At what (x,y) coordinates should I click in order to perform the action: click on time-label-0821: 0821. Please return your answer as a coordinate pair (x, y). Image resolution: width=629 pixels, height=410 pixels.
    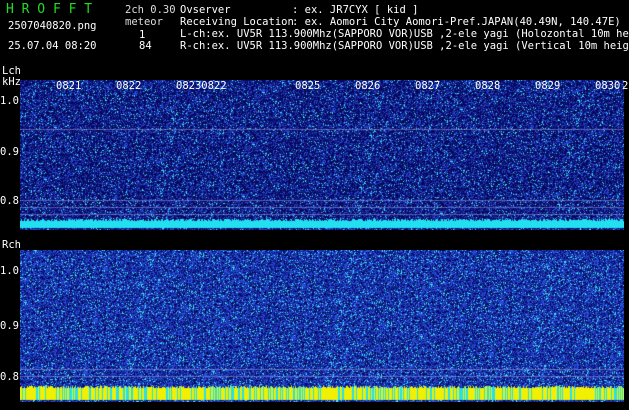
    Looking at the image, I should click on (69, 86).